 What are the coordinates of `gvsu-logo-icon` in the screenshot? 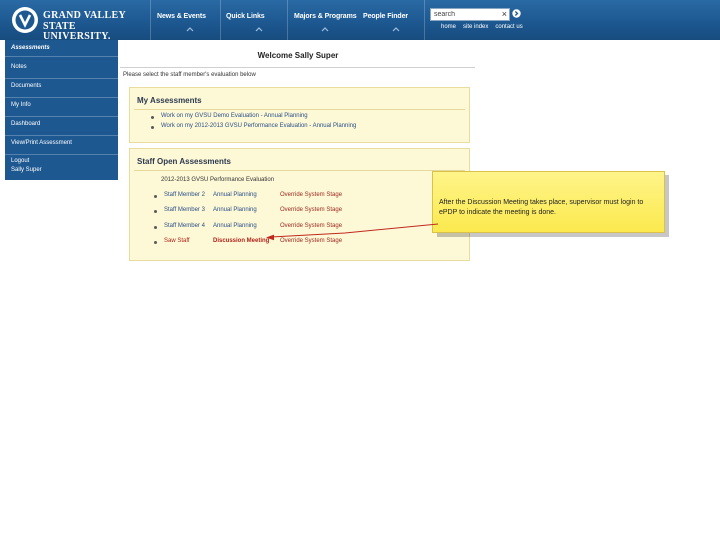 It's located at (25, 20).